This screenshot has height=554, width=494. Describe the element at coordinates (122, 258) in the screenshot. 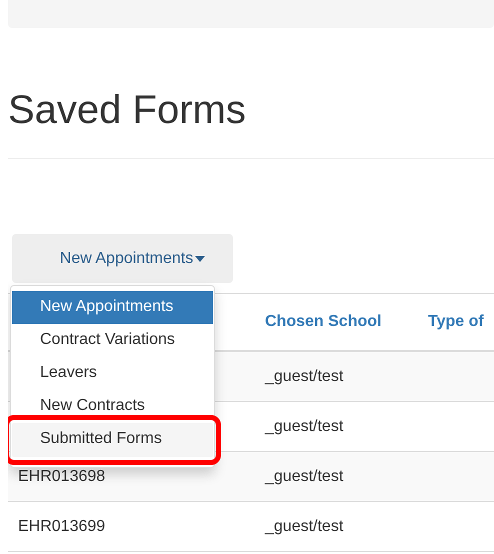

I see `dropdown-button: New Appointments` at that location.